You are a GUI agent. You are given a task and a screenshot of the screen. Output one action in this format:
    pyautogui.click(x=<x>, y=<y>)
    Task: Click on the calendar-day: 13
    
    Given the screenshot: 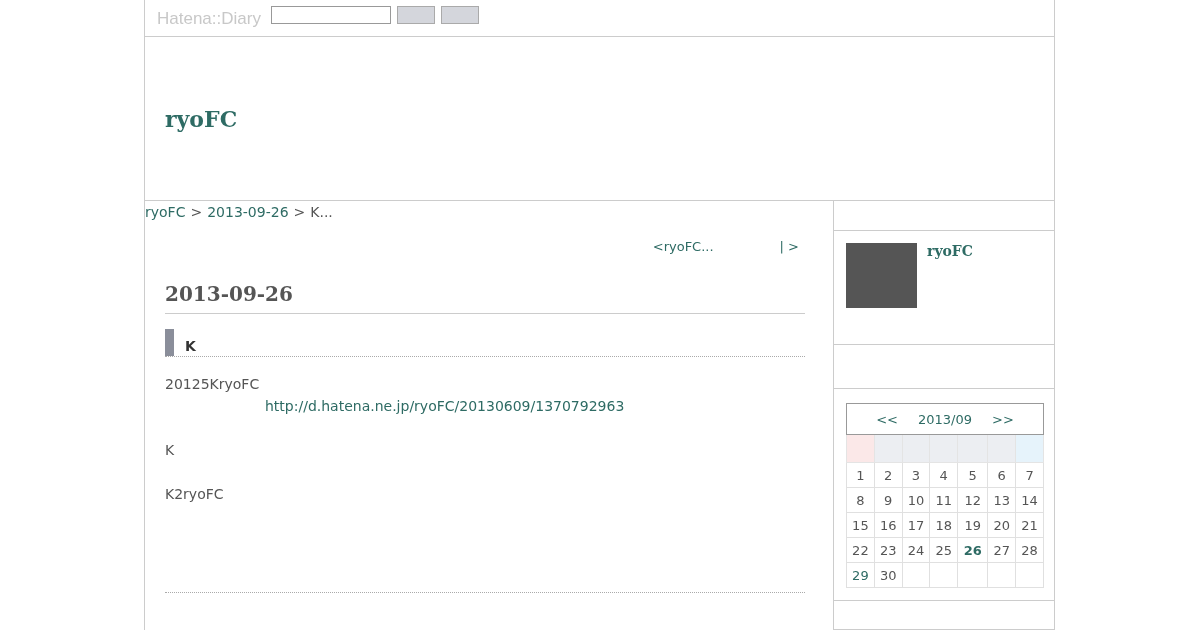 What is the action you would take?
    pyautogui.click(x=1001, y=500)
    